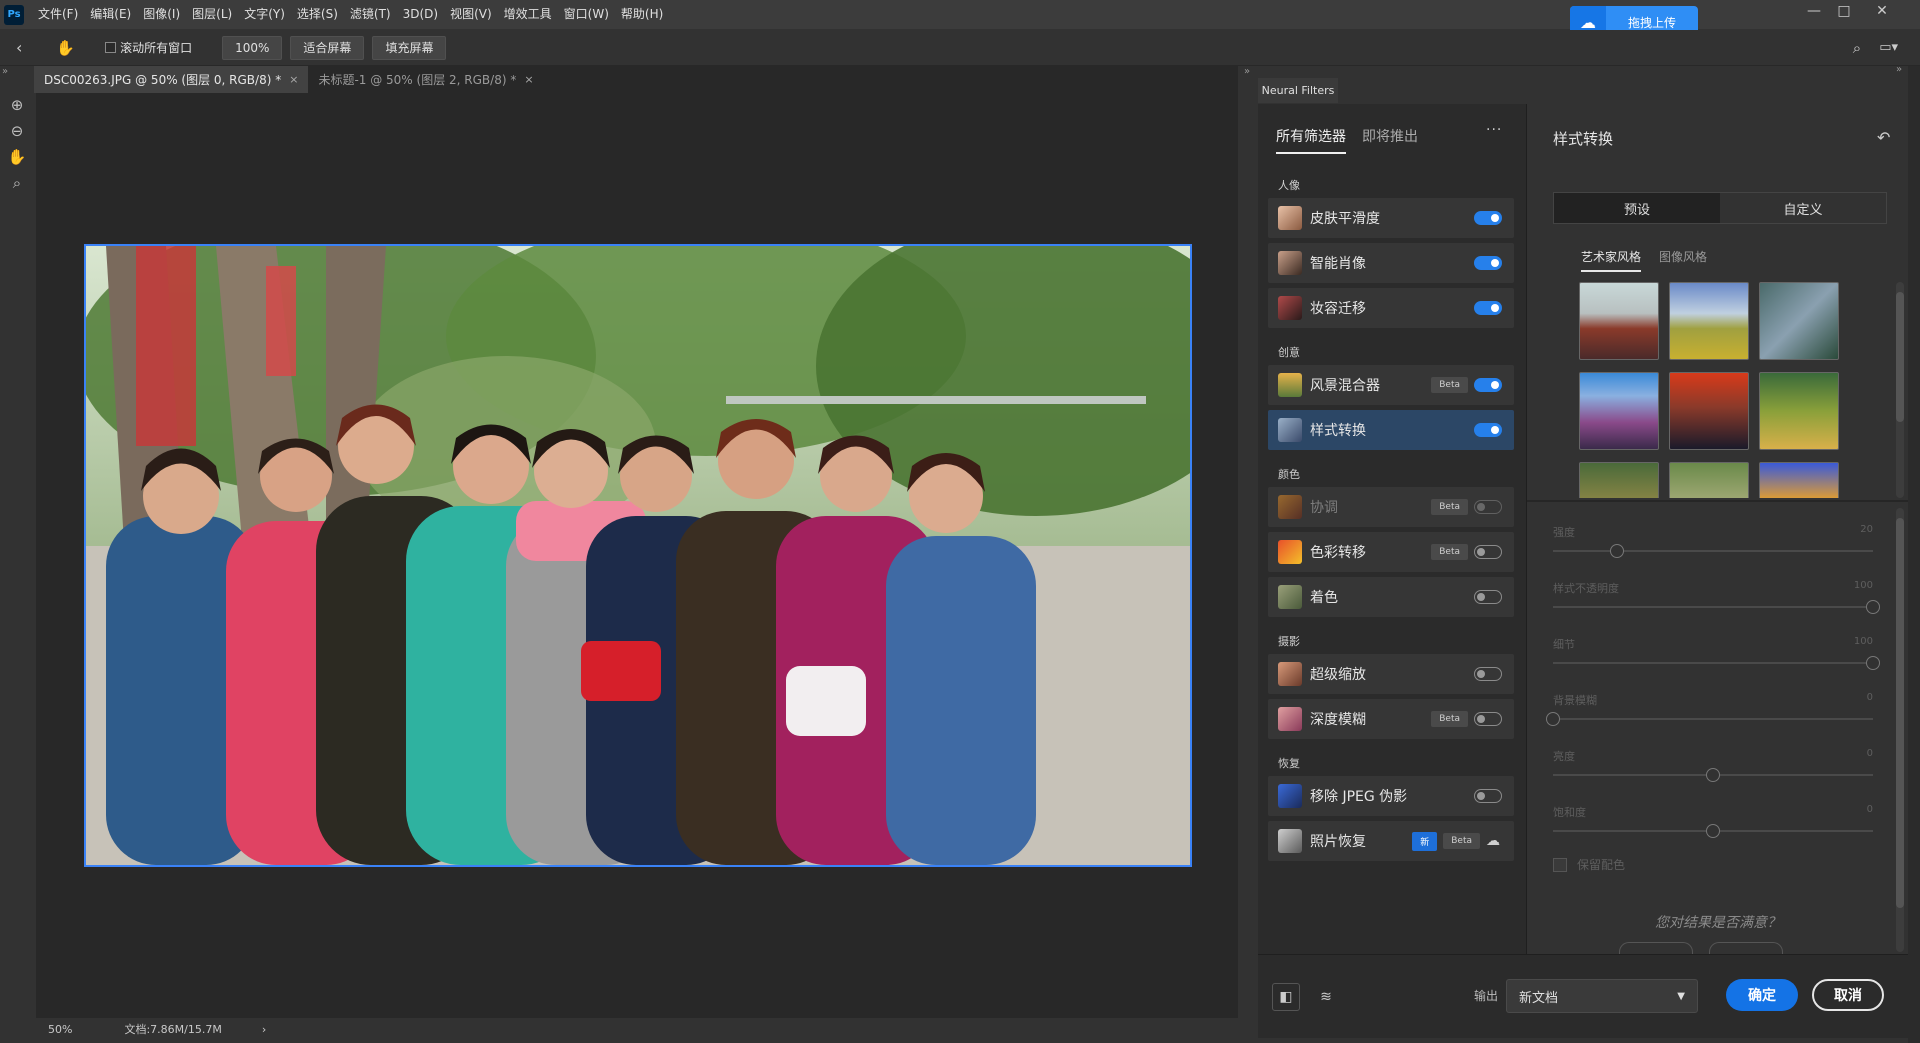 The width and height of the screenshot is (1920, 1043). What do you see at coordinates (110, 14) in the screenshot?
I see `menu-edit: 编辑(E)` at bounding box center [110, 14].